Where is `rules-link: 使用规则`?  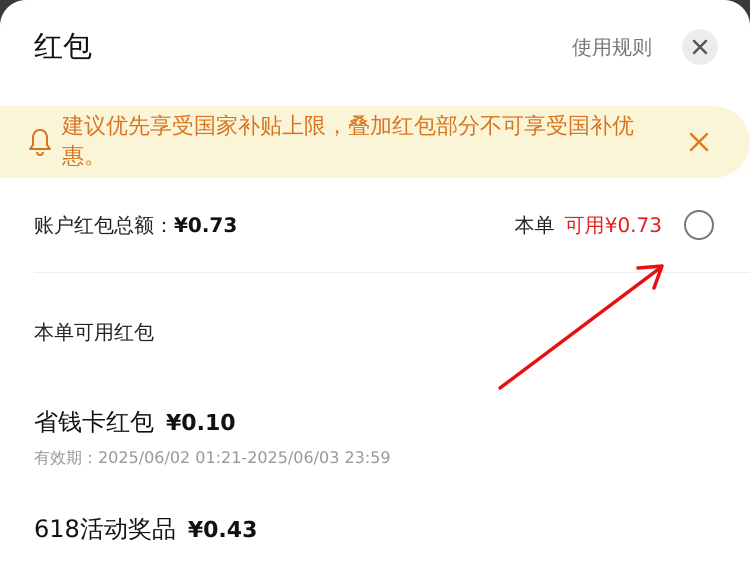 rules-link: 使用规则 is located at coordinates (612, 47).